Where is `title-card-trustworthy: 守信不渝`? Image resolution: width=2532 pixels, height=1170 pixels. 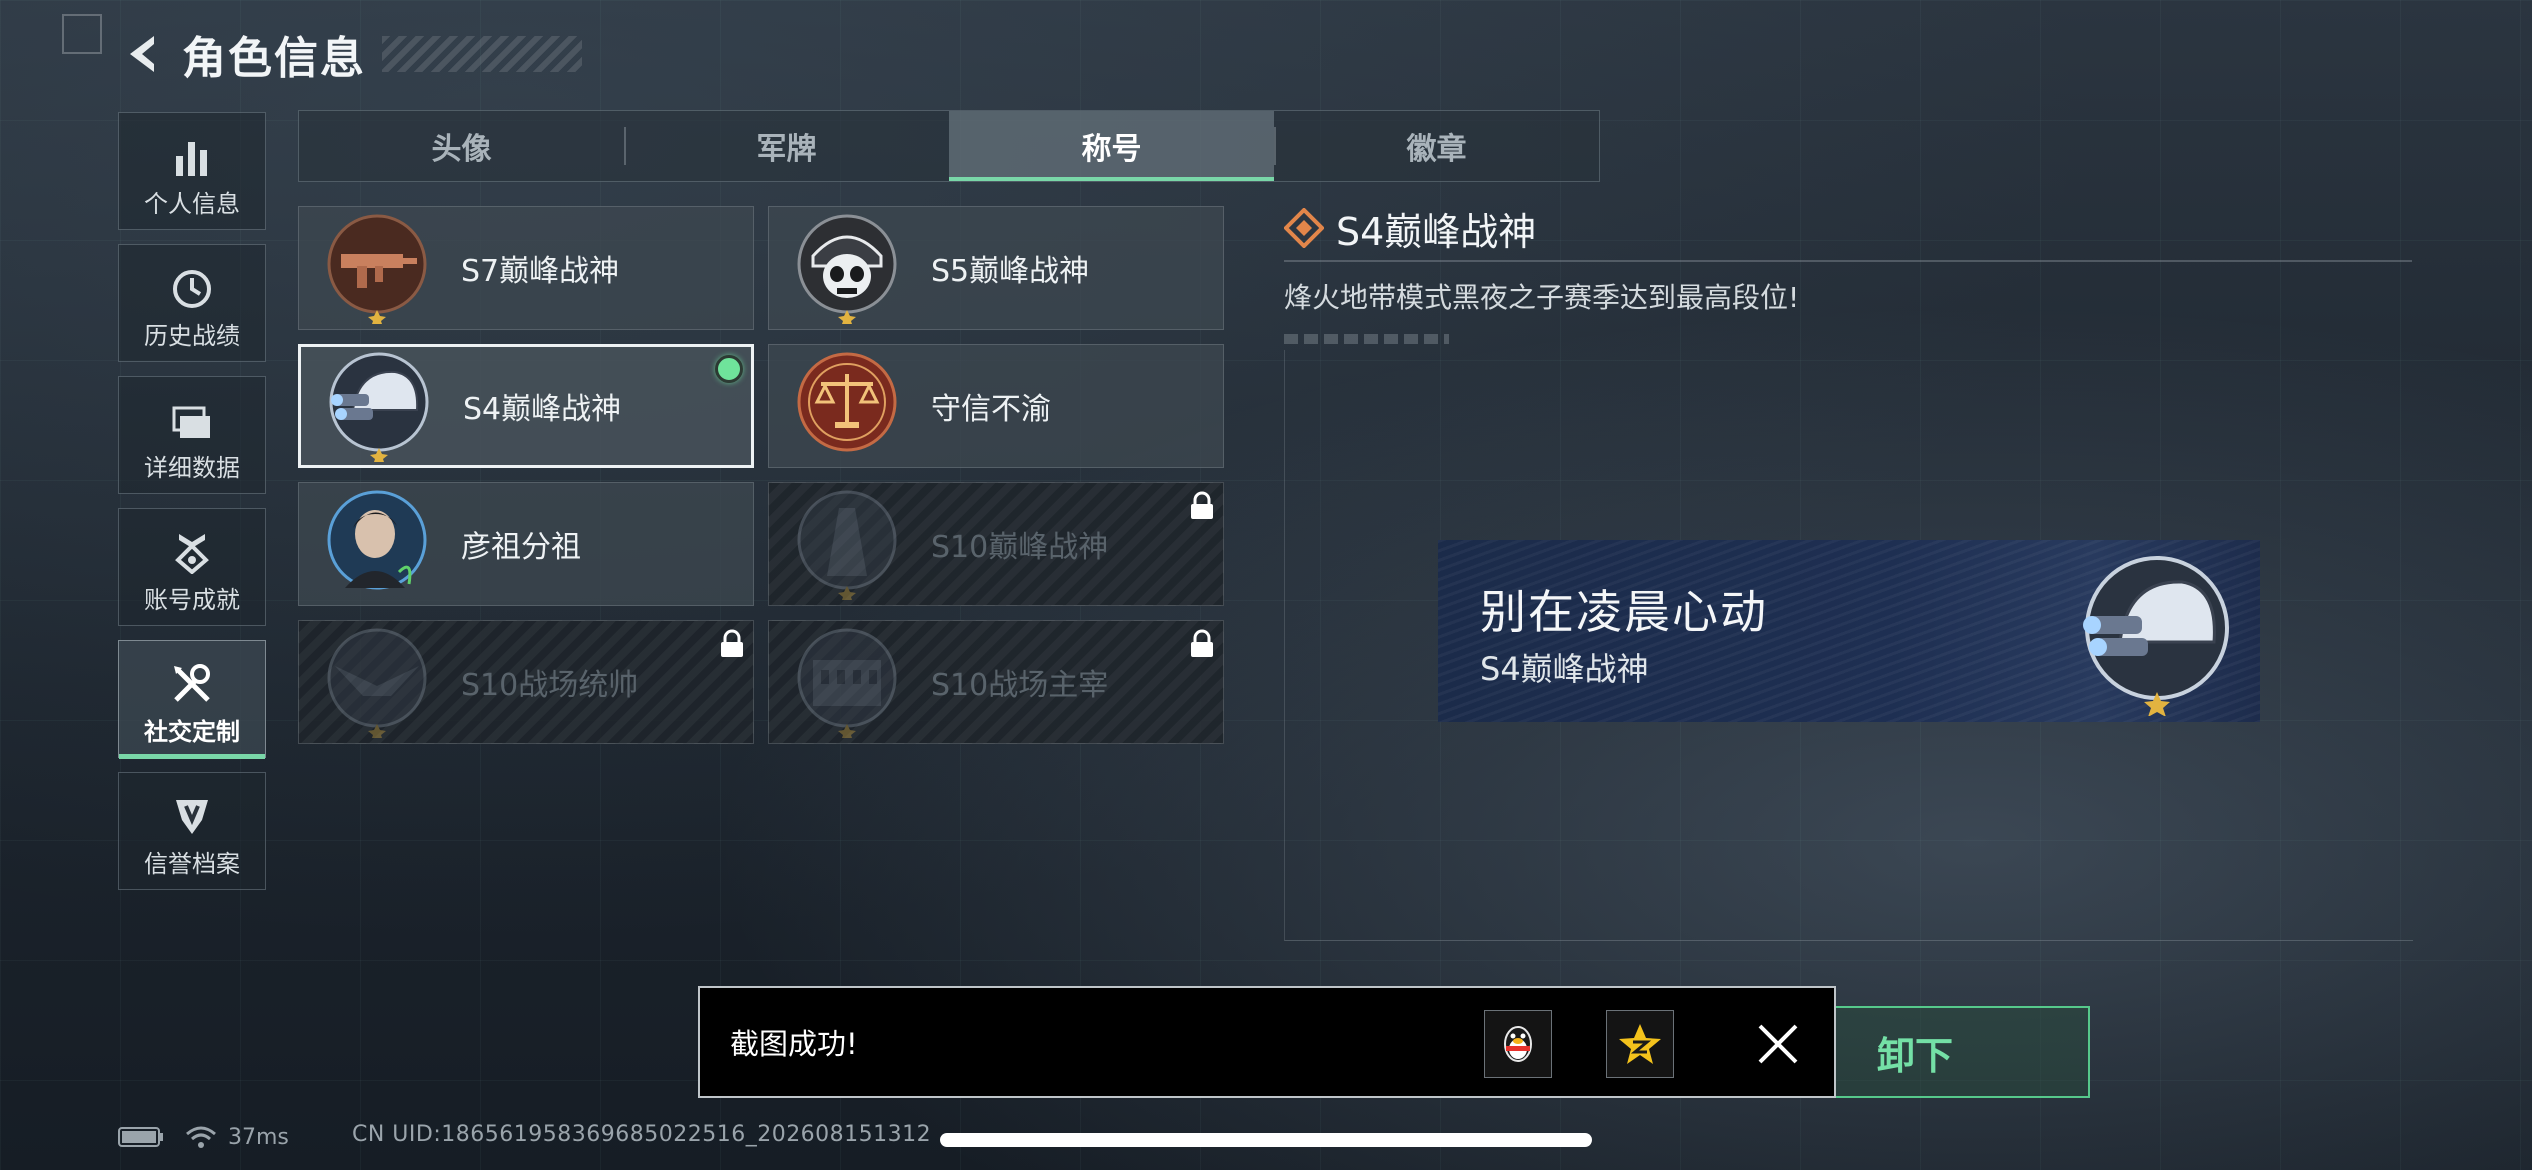 title-card-trustworthy: 守信不渝 is located at coordinates (996, 406).